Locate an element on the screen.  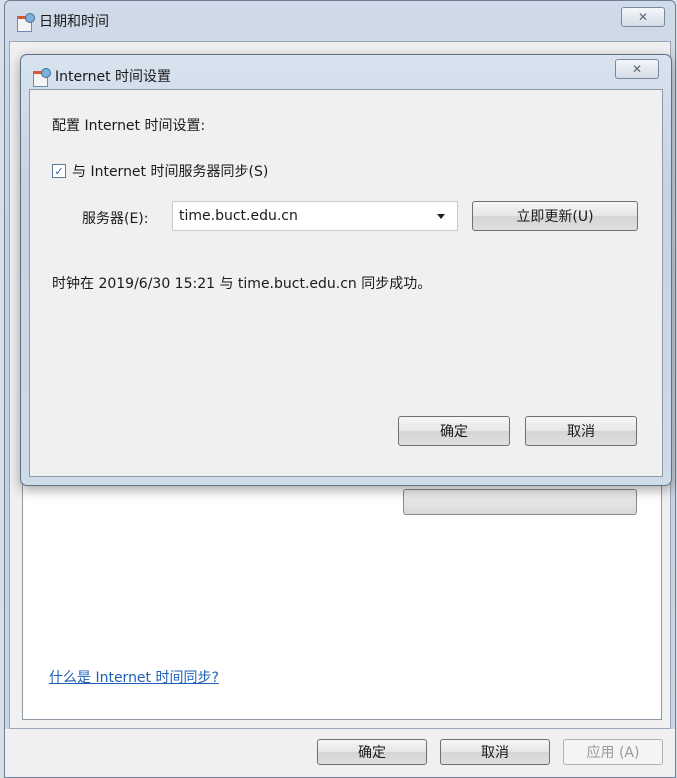
sync-checkbox: ✓ is located at coordinates (59, 171).